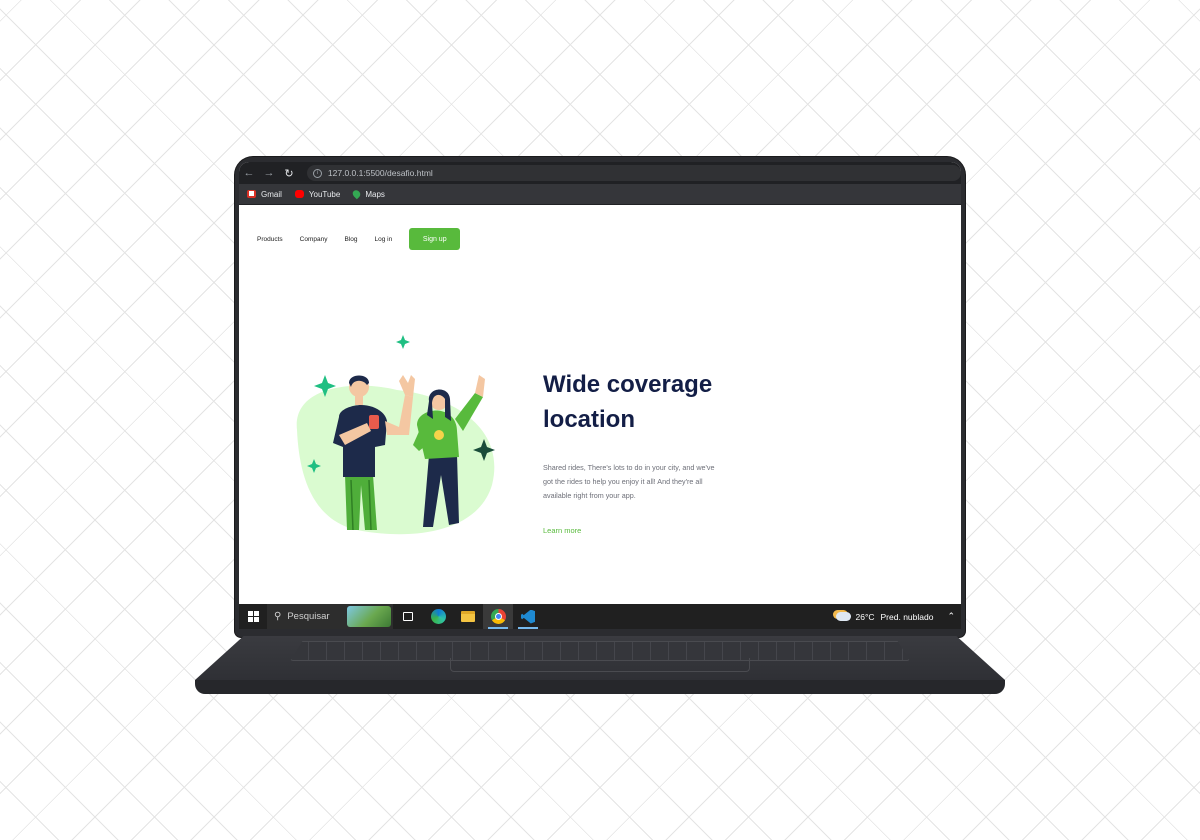  Describe the element at coordinates (299, 194) in the screenshot. I see `youtube-icon` at that location.